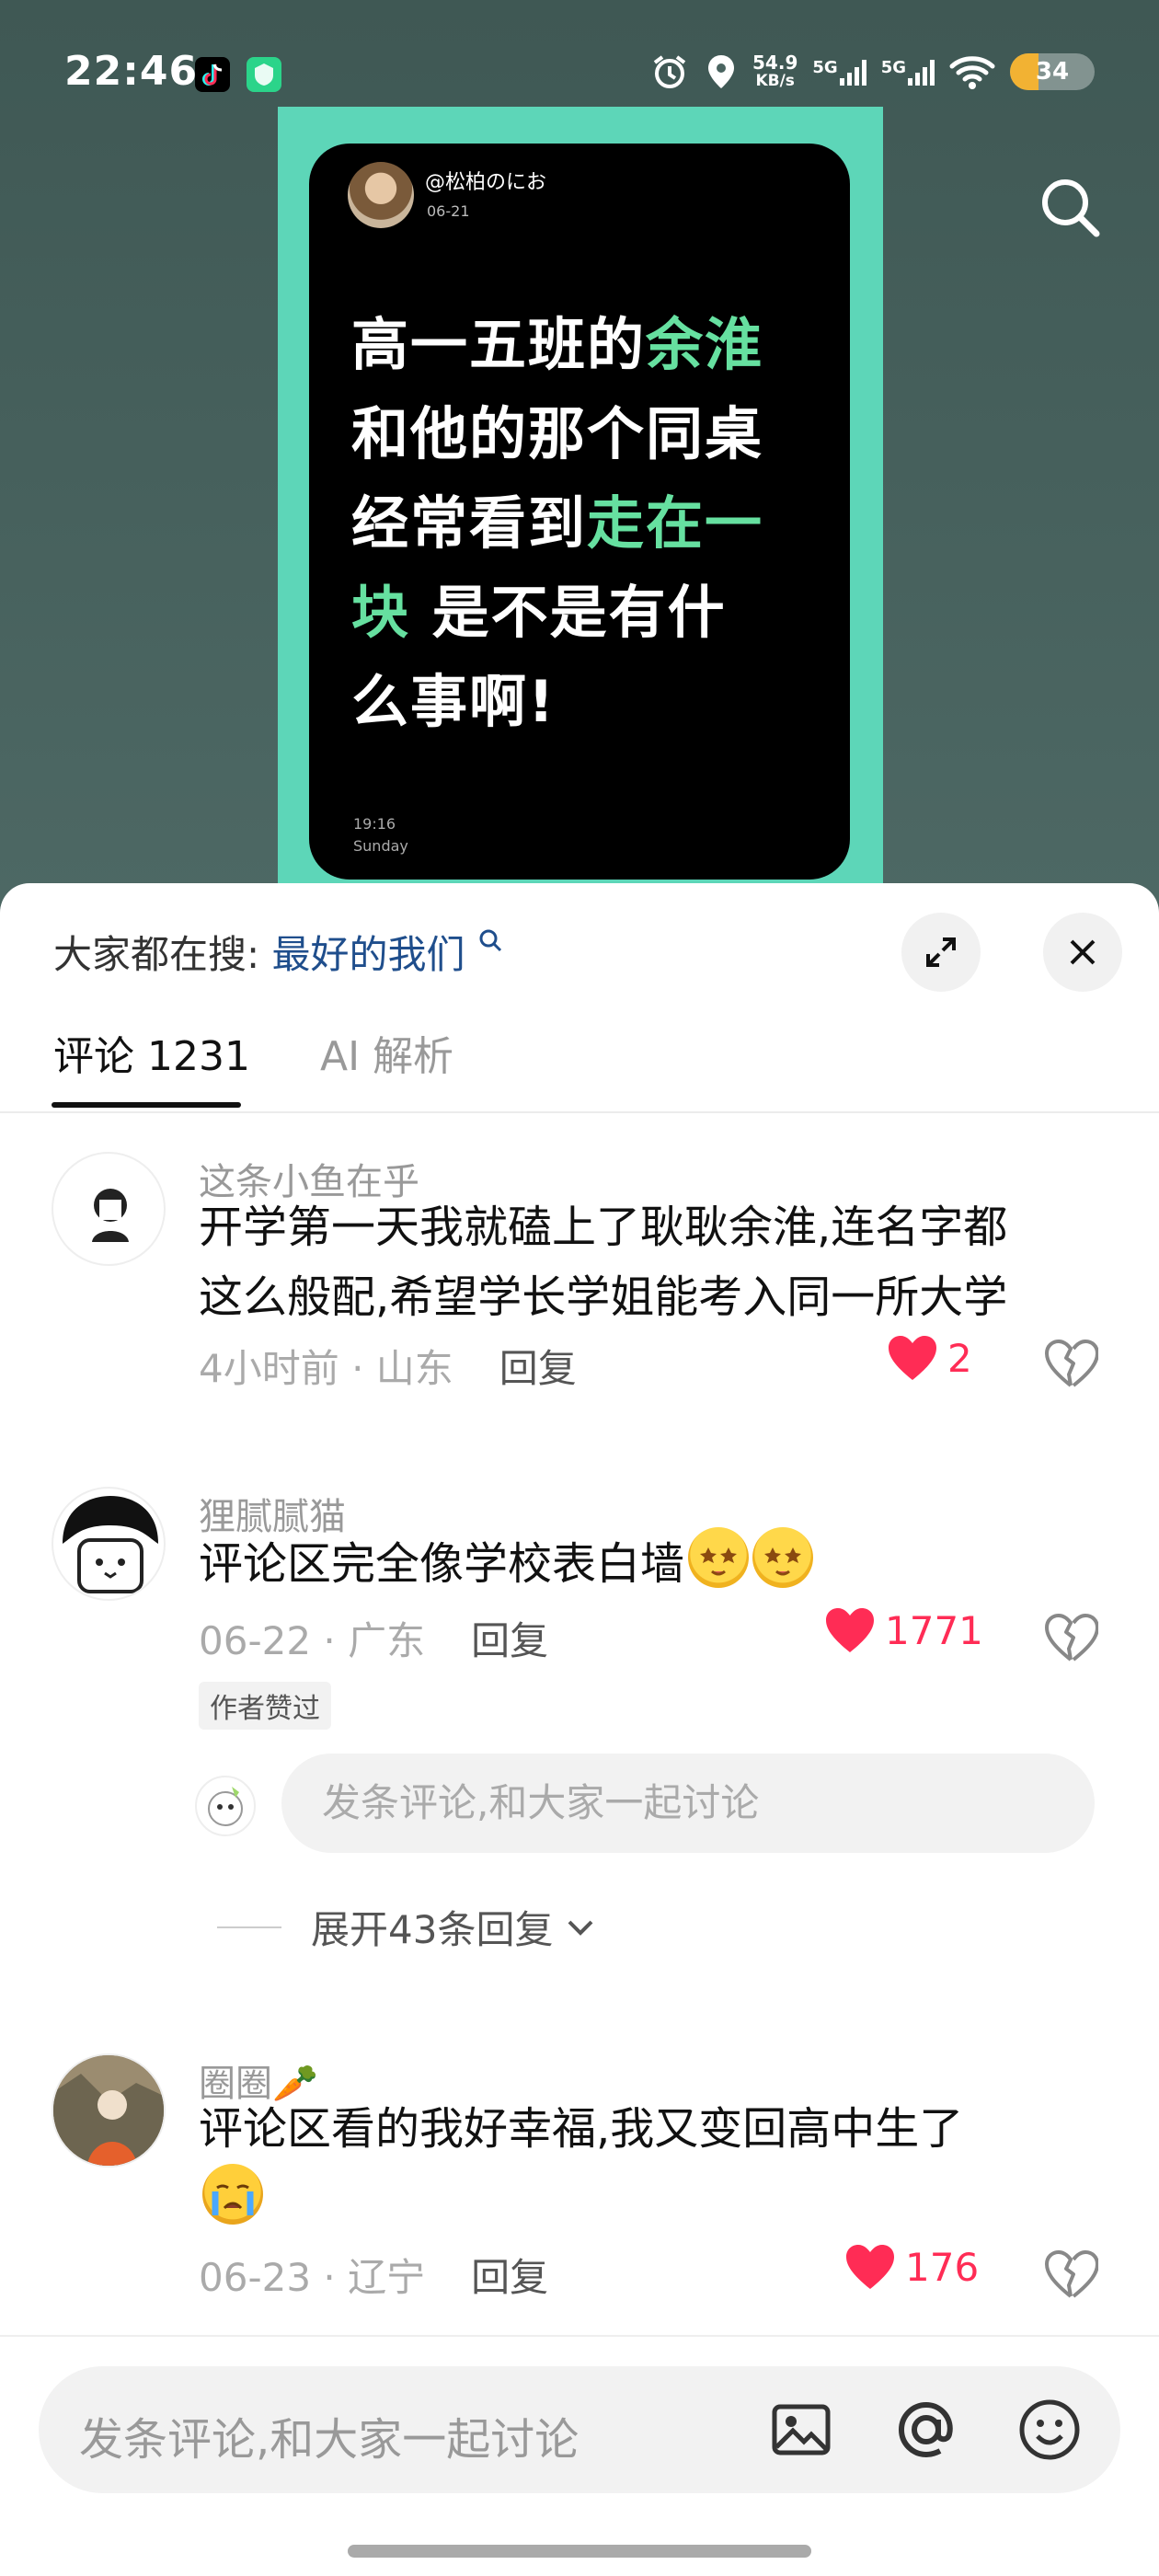  What do you see at coordinates (368, 954) in the screenshot?
I see `trending-search-term: 最好的我们` at bounding box center [368, 954].